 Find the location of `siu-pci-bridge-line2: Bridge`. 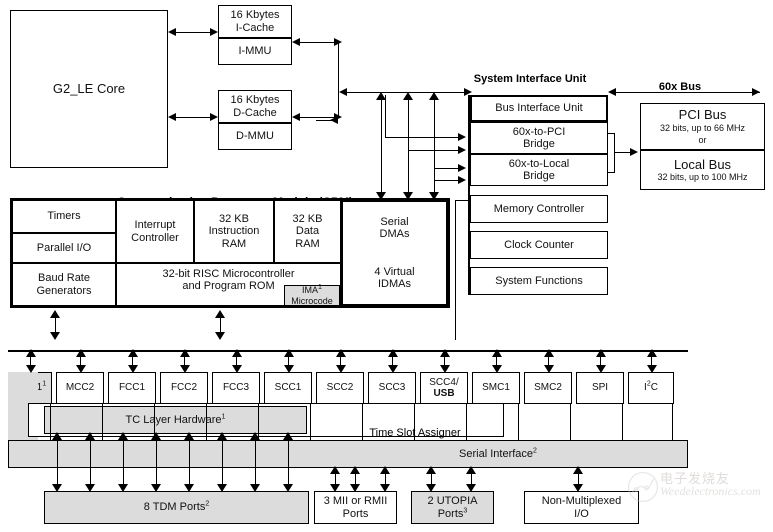

siu-pci-bridge-line2: Bridge is located at coordinates (539, 144).